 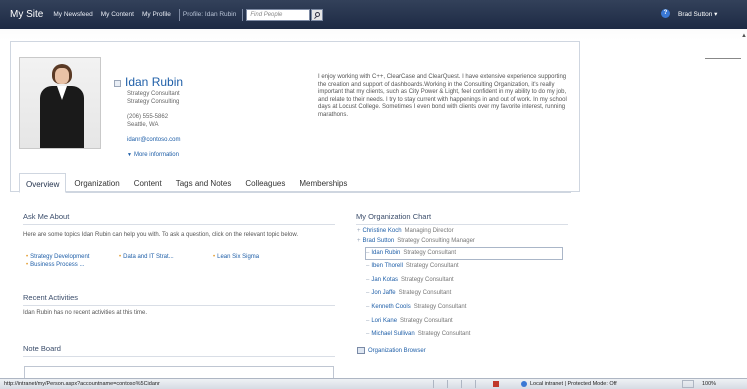 What do you see at coordinates (148, 117) in the screenshot?
I see `person-phone: (206) 555-5862` at bounding box center [148, 117].